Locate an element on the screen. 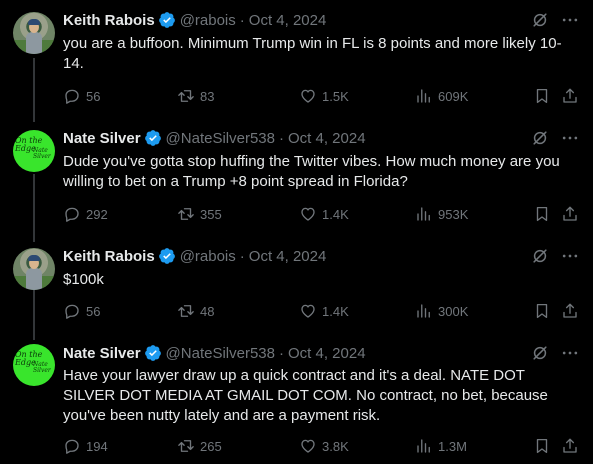 The width and height of the screenshot is (593, 464). tweet-text: $100k is located at coordinates (83, 279).